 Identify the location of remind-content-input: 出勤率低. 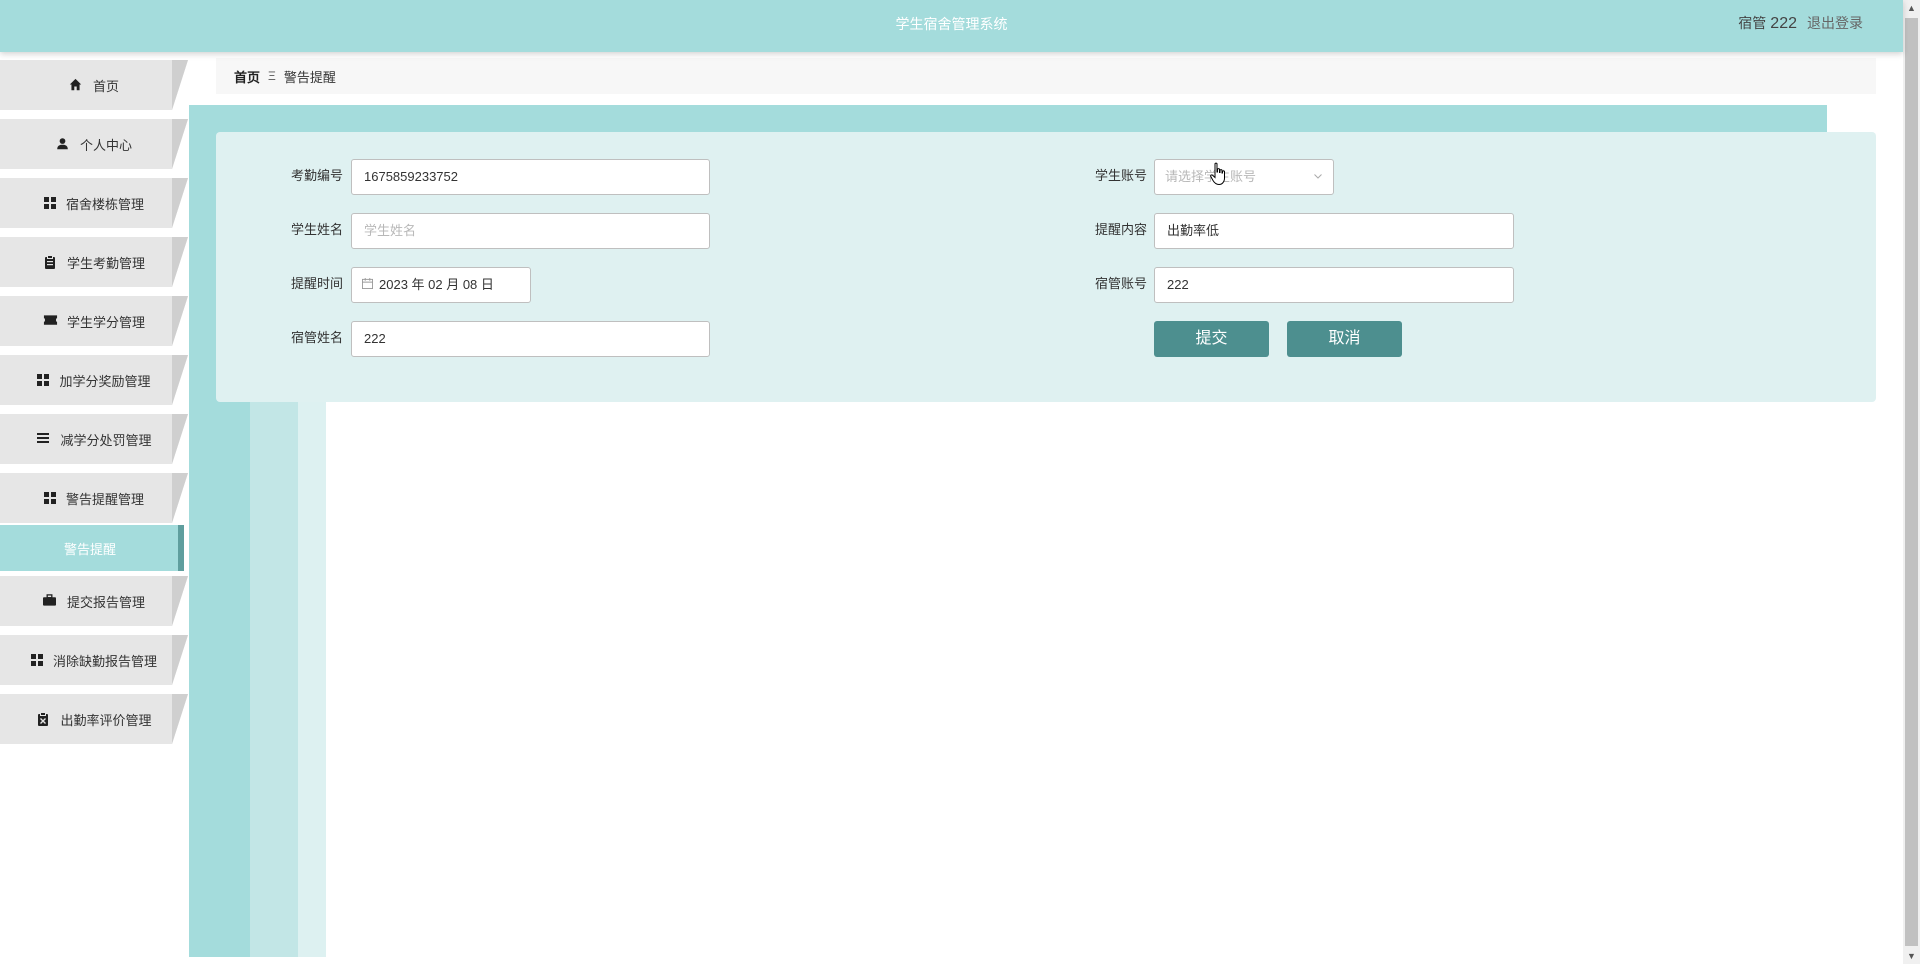
(1334, 231).